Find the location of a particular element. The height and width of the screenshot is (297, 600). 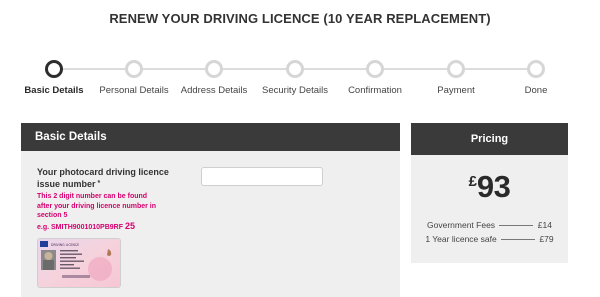

issue-number-example: e.g. SMITH9001010PB9RF 25 is located at coordinates (86, 226).